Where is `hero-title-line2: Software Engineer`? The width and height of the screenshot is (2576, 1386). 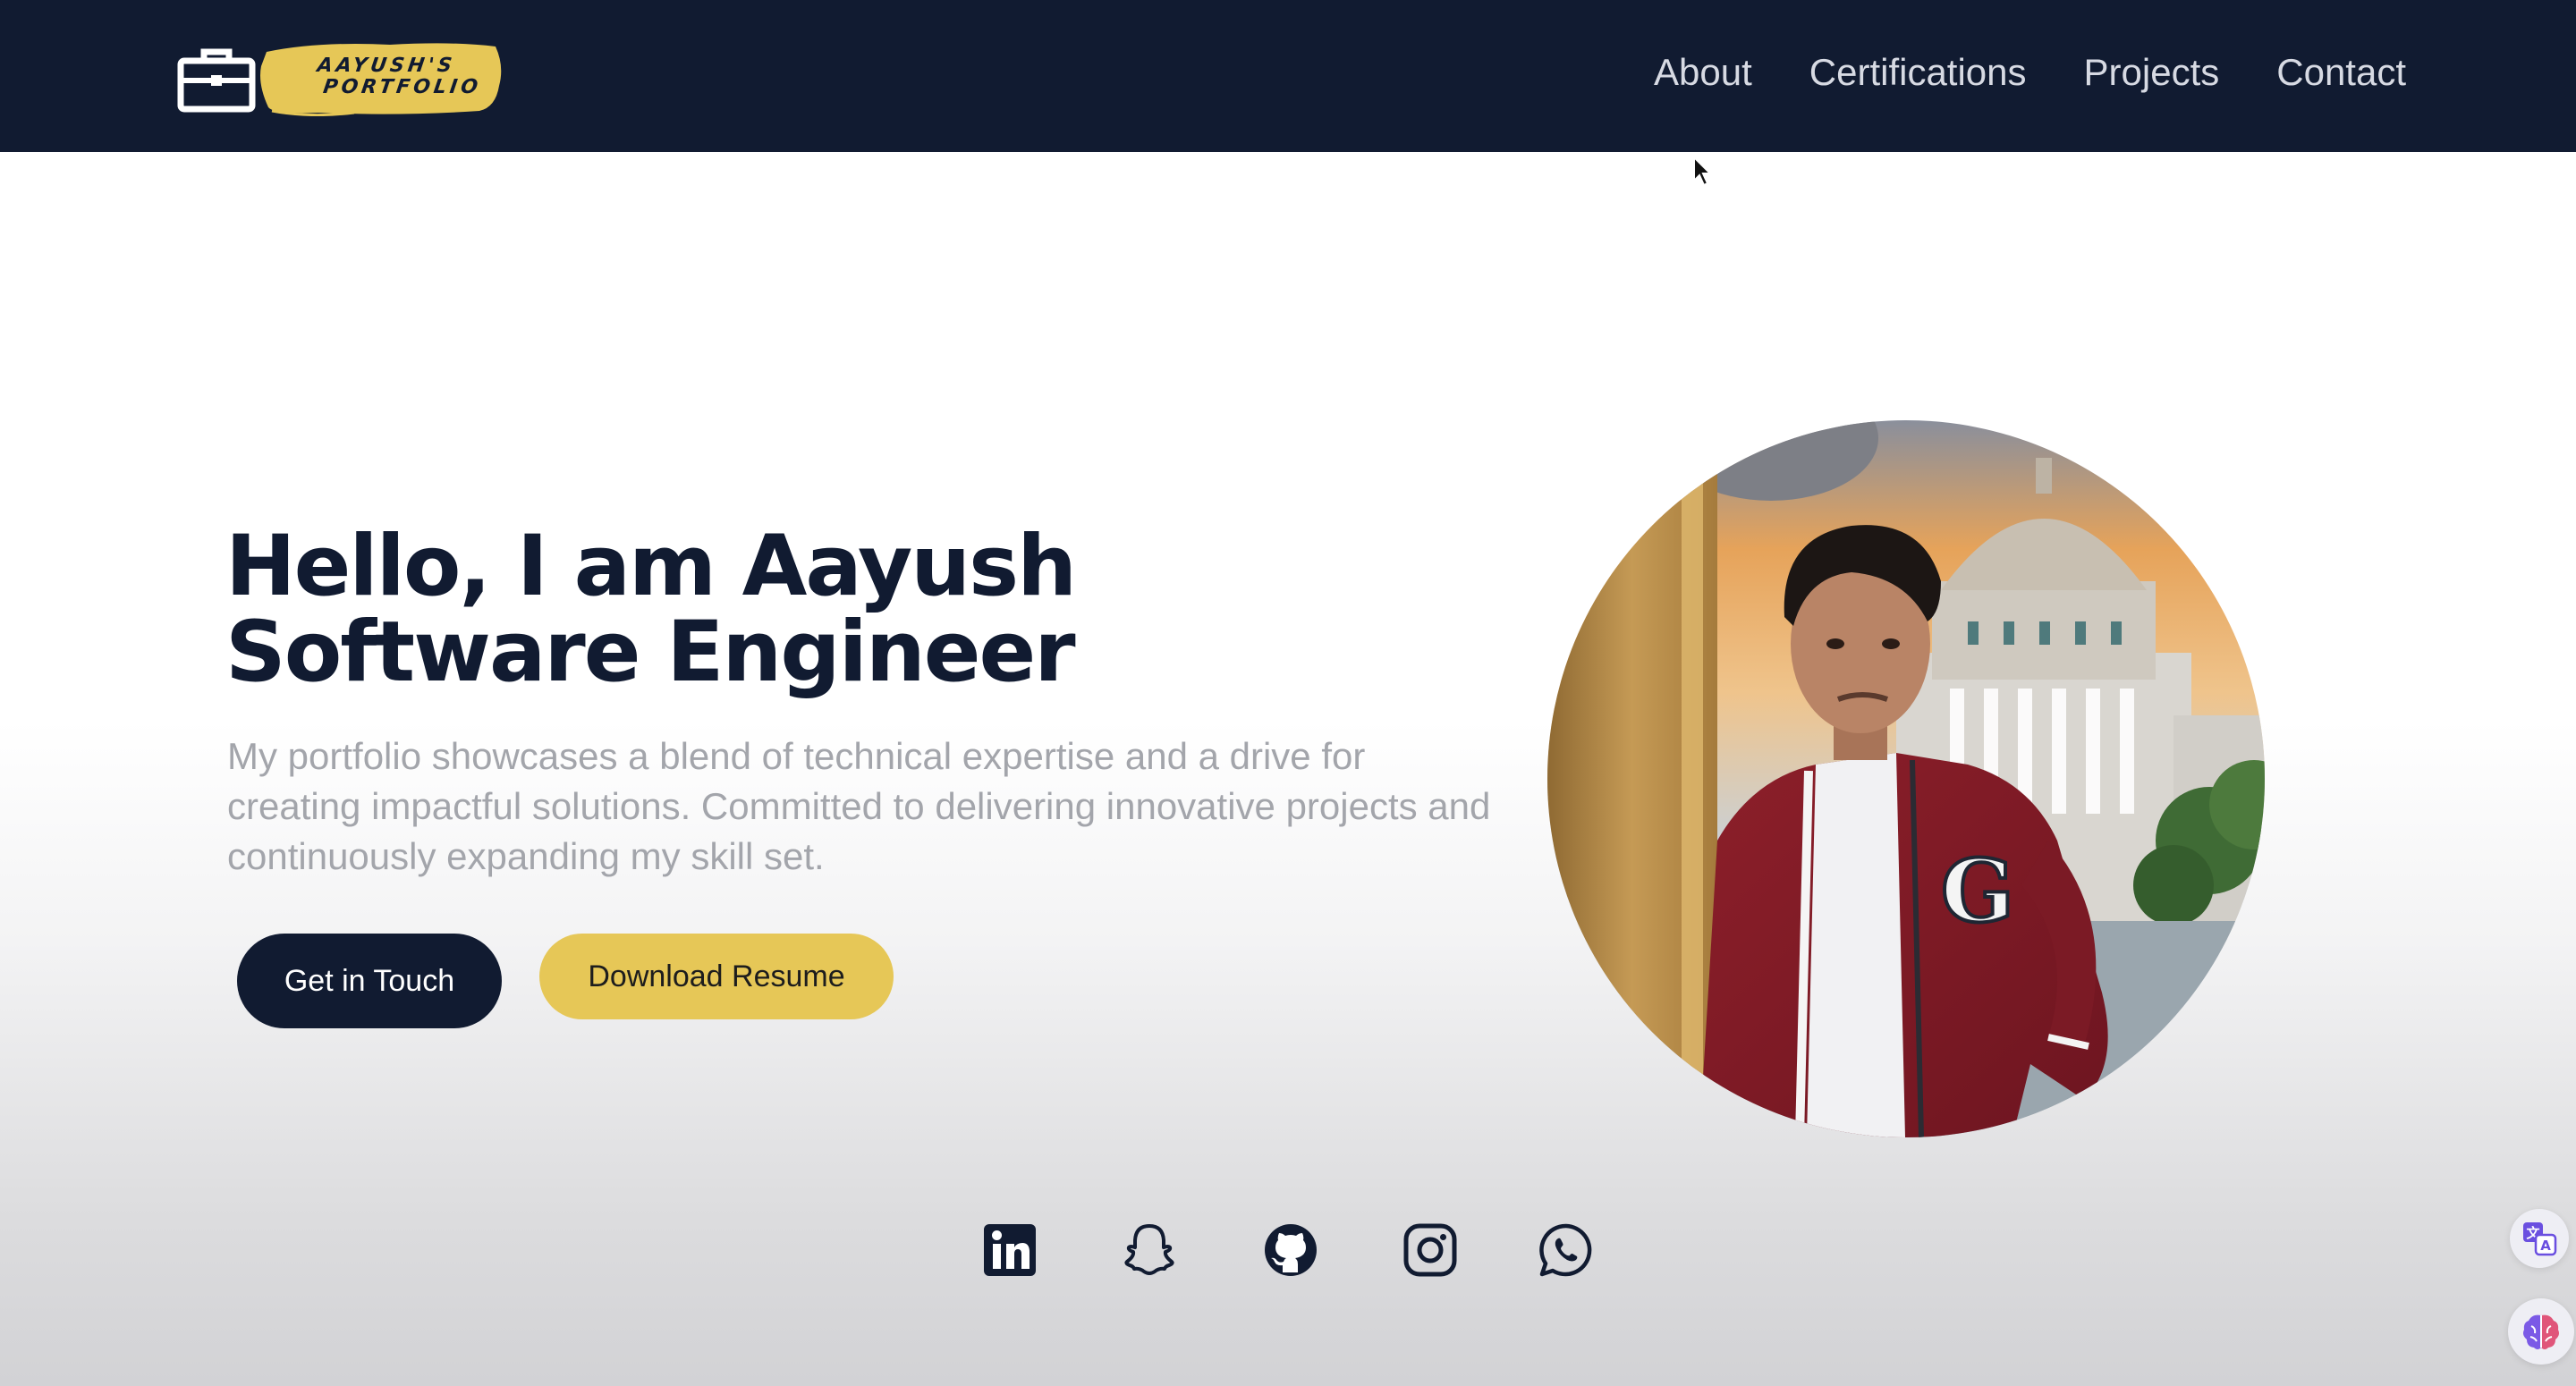 hero-title-line2: Software Engineer is located at coordinates (650, 653).